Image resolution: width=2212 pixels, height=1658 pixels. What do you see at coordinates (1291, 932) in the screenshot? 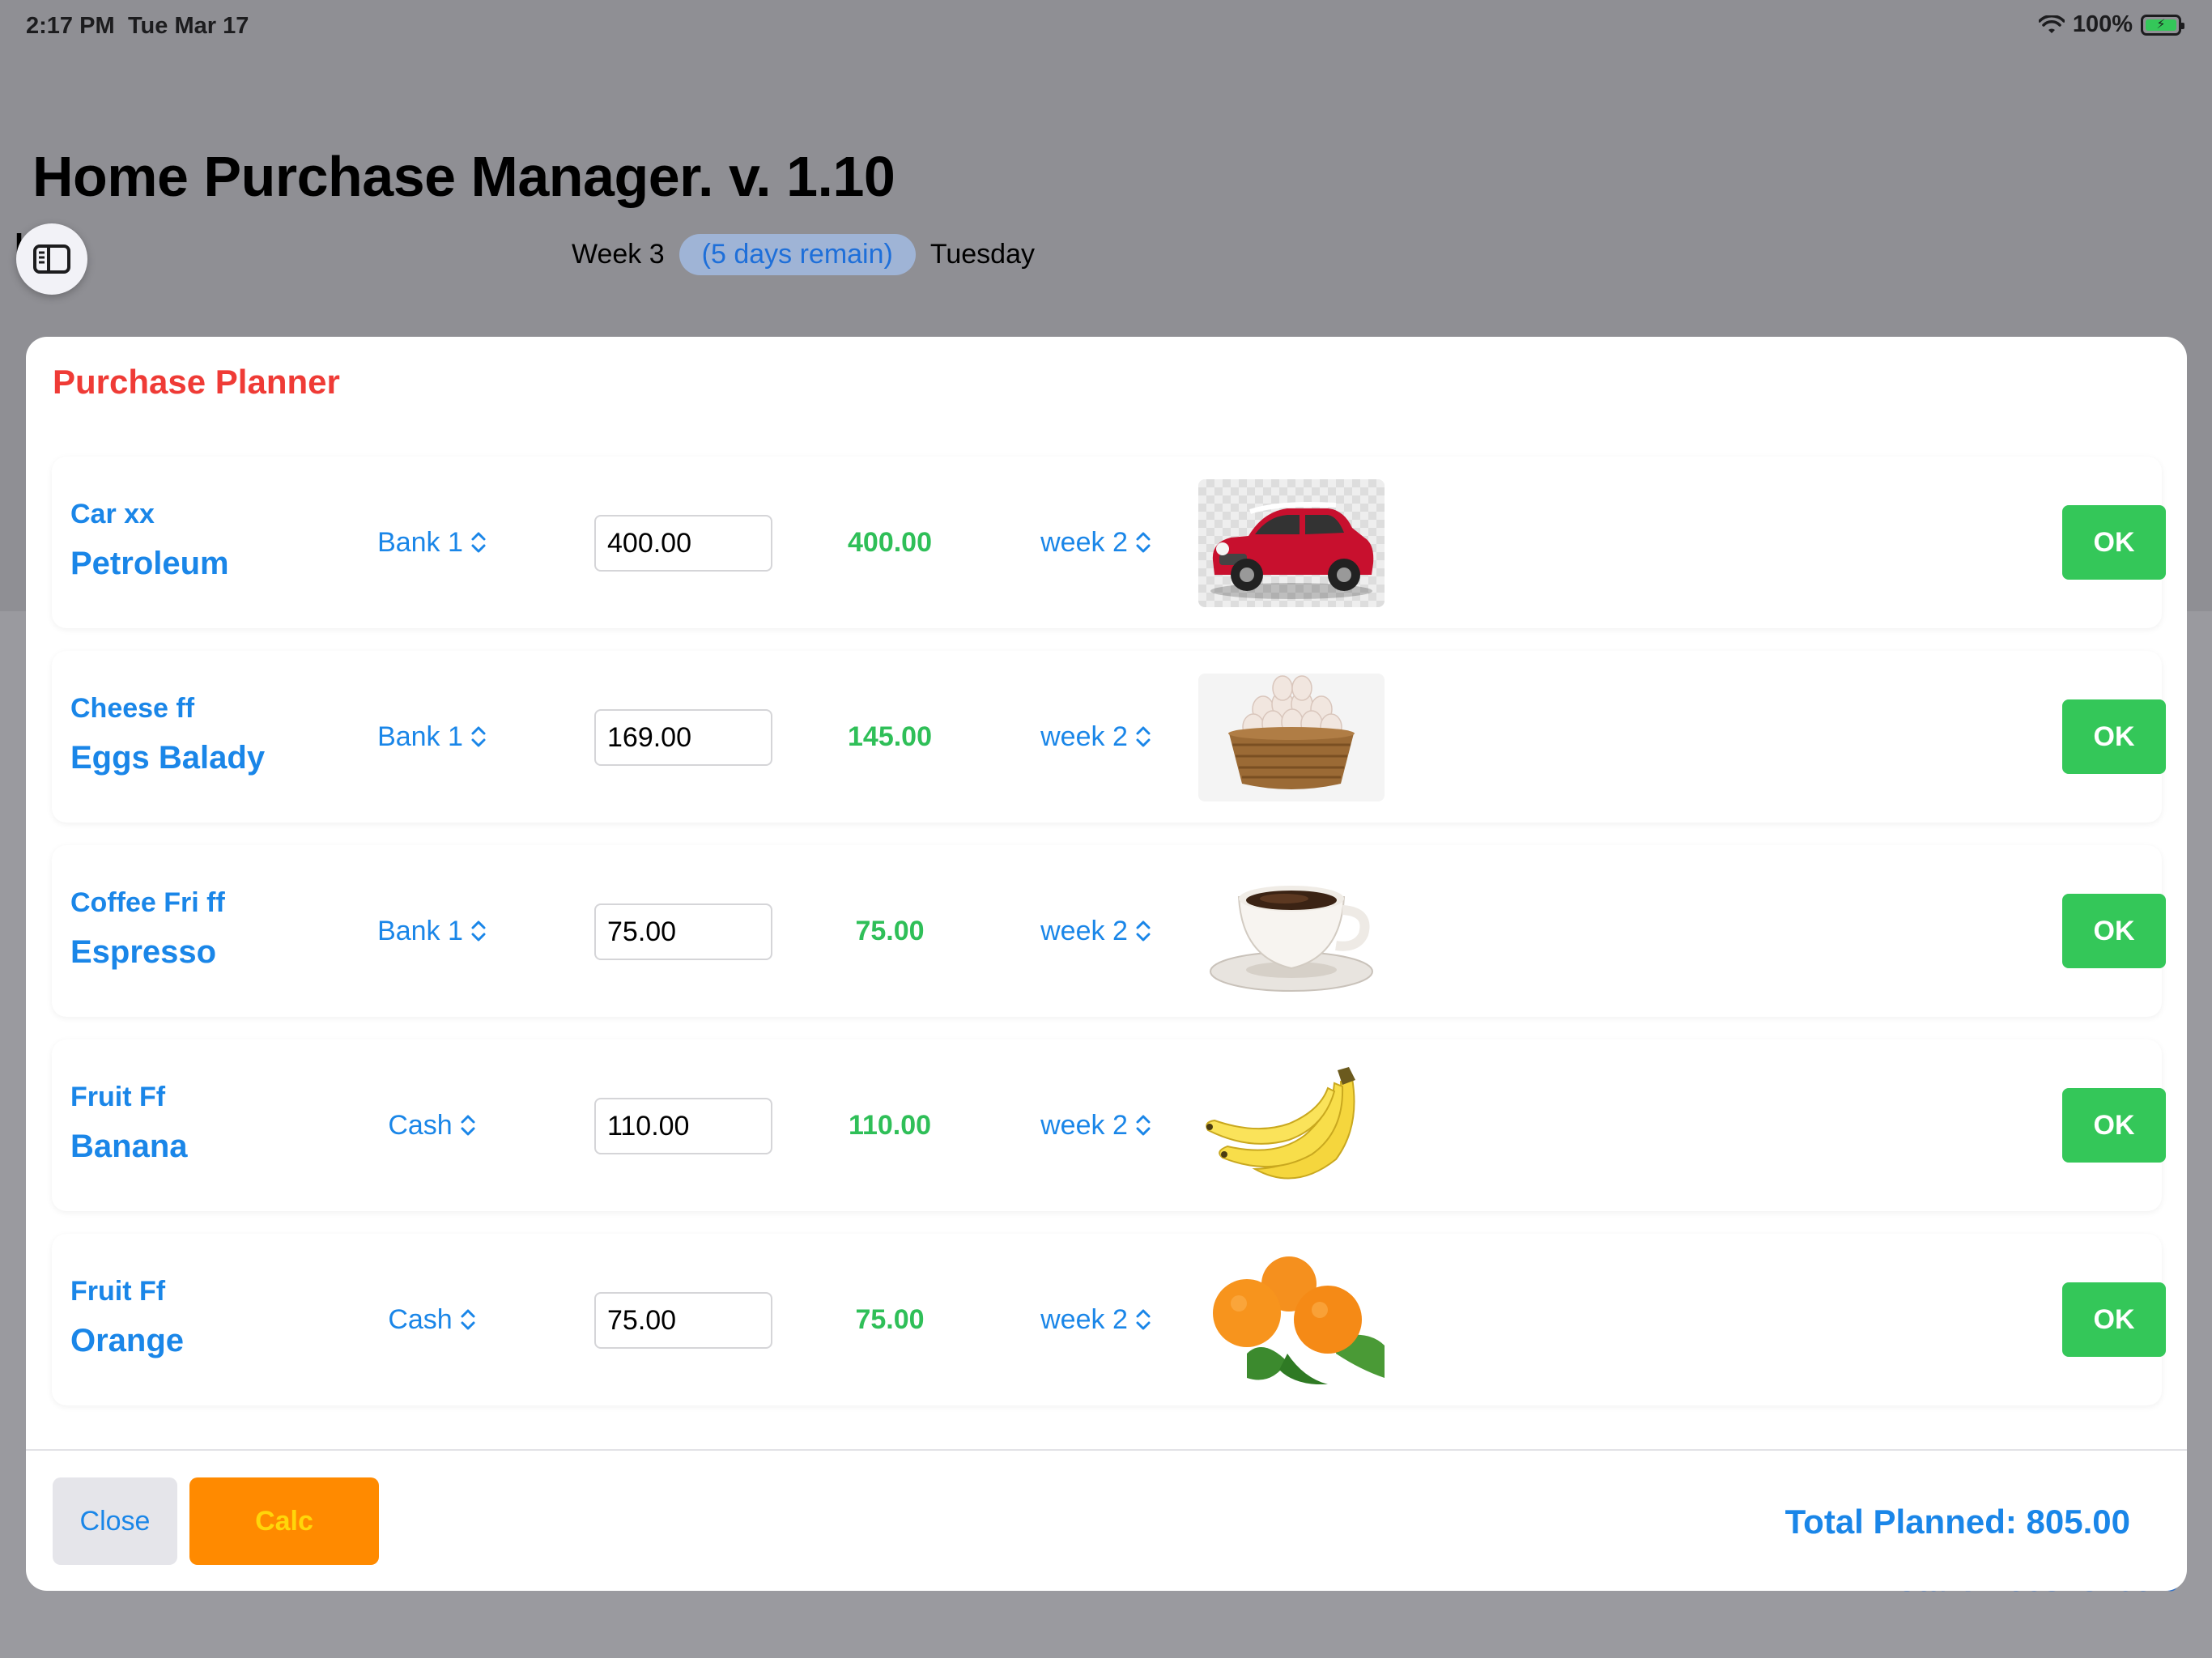
I see `coffee-cup-image` at bounding box center [1291, 932].